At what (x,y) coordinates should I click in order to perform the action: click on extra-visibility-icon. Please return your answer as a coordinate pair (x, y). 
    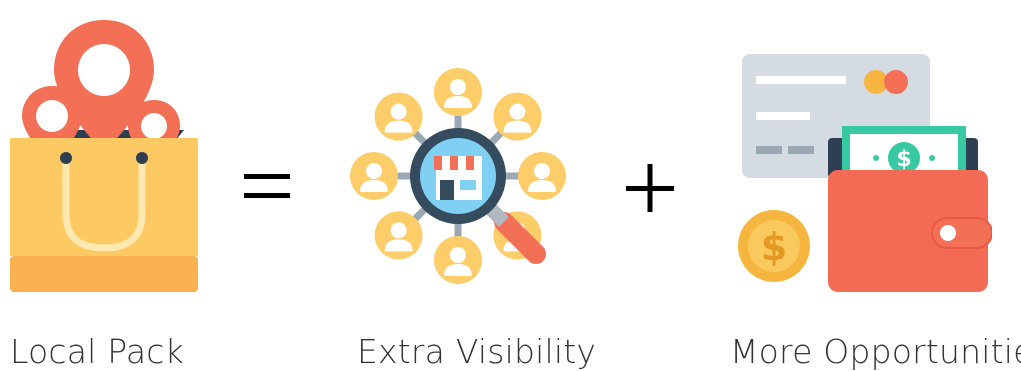
    Looking at the image, I should click on (456, 178).